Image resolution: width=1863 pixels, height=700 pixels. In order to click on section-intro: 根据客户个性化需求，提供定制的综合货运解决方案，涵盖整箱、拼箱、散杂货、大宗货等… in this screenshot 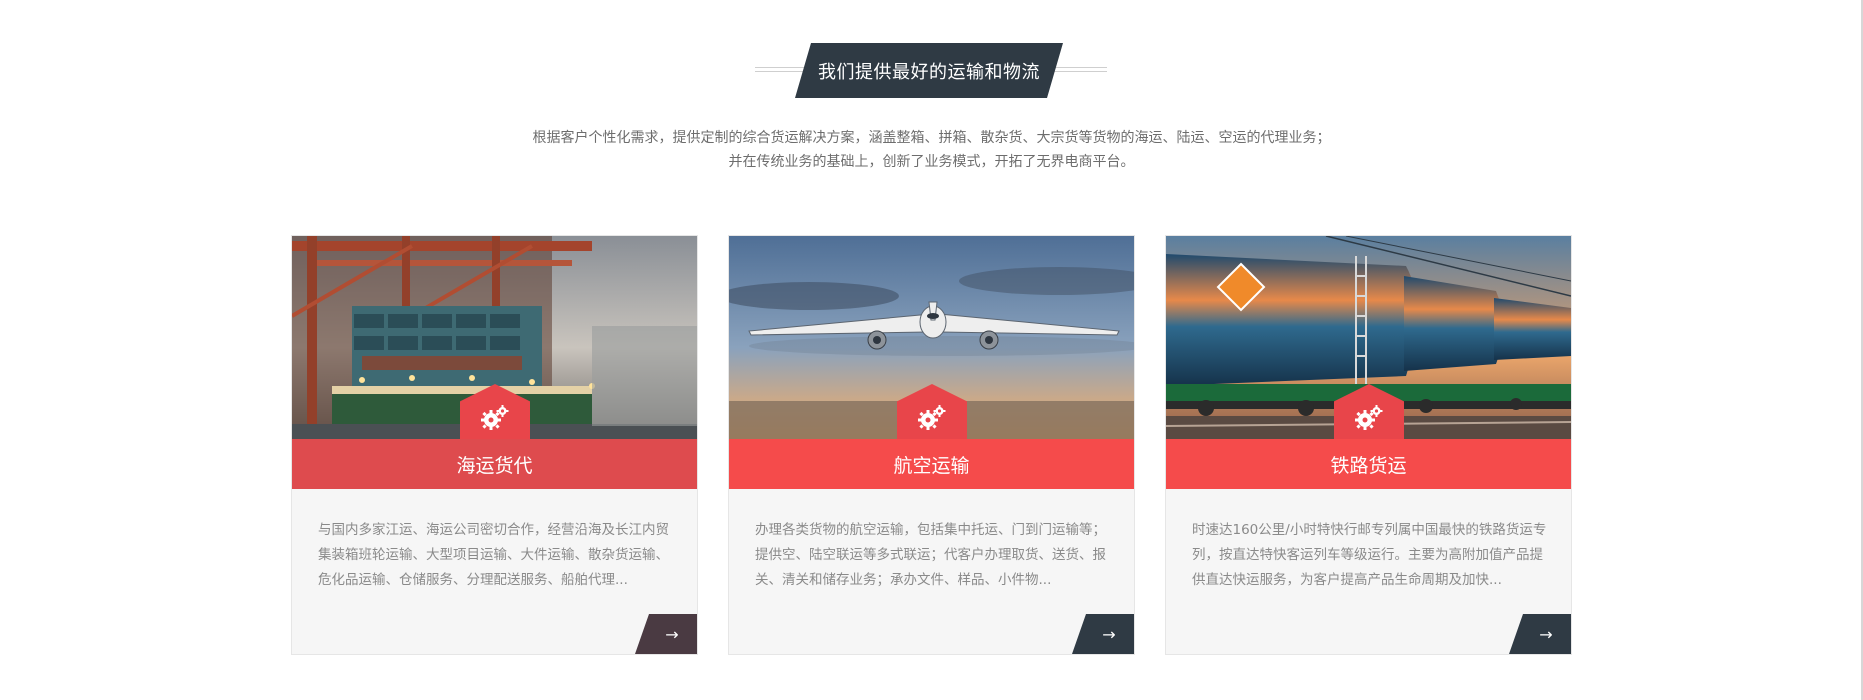, I will do `click(931, 150)`.